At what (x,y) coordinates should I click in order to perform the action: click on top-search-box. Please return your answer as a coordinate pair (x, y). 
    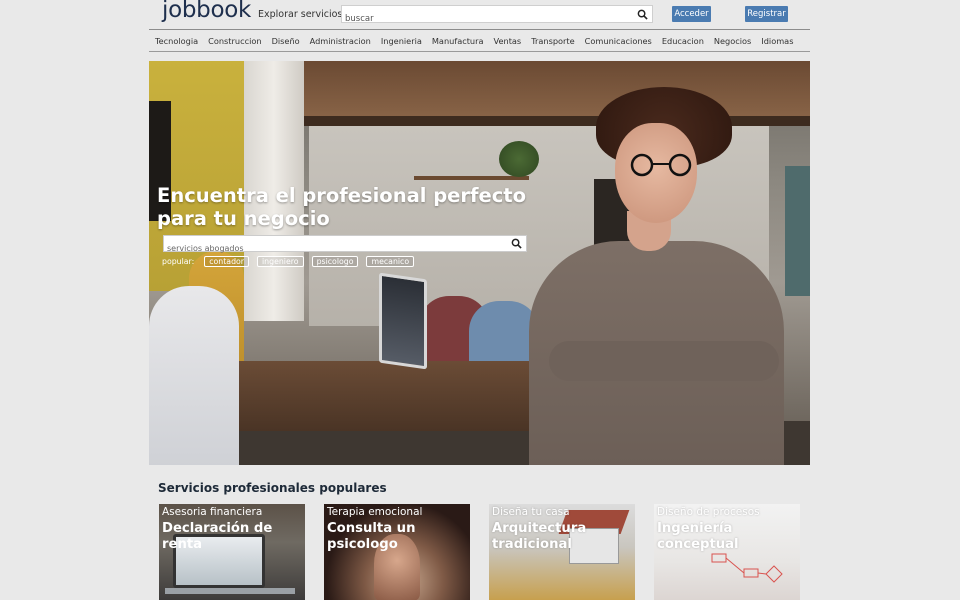
    Looking at the image, I should click on (497, 16).